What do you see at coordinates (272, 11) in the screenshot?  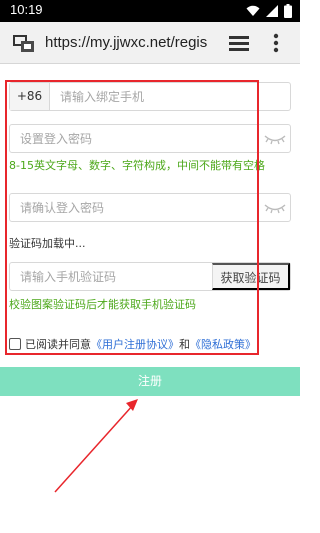 I see `signal-icon` at bounding box center [272, 11].